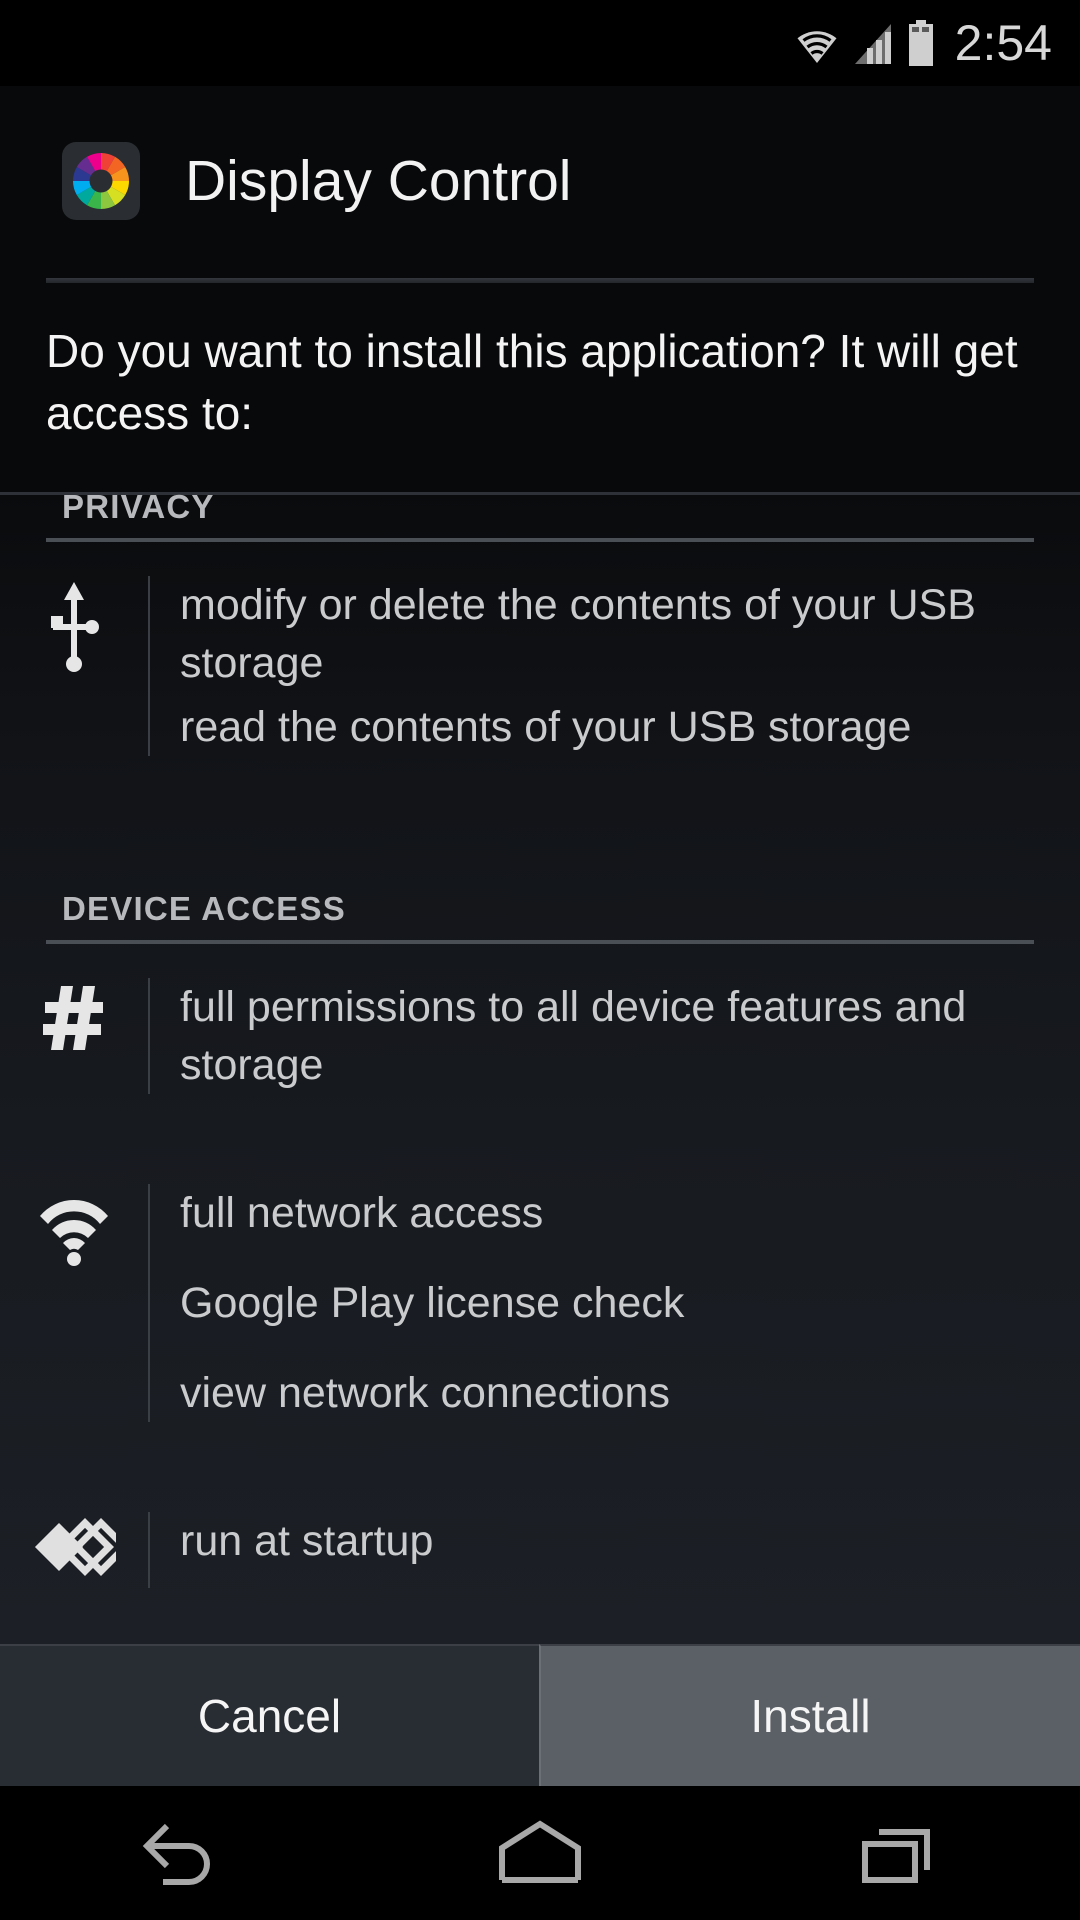 This screenshot has width=1080, height=1920. What do you see at coordinates (362, 1213) in the screenshot?
I see `permission-line: full network access` at bounding box center [362, 1213].